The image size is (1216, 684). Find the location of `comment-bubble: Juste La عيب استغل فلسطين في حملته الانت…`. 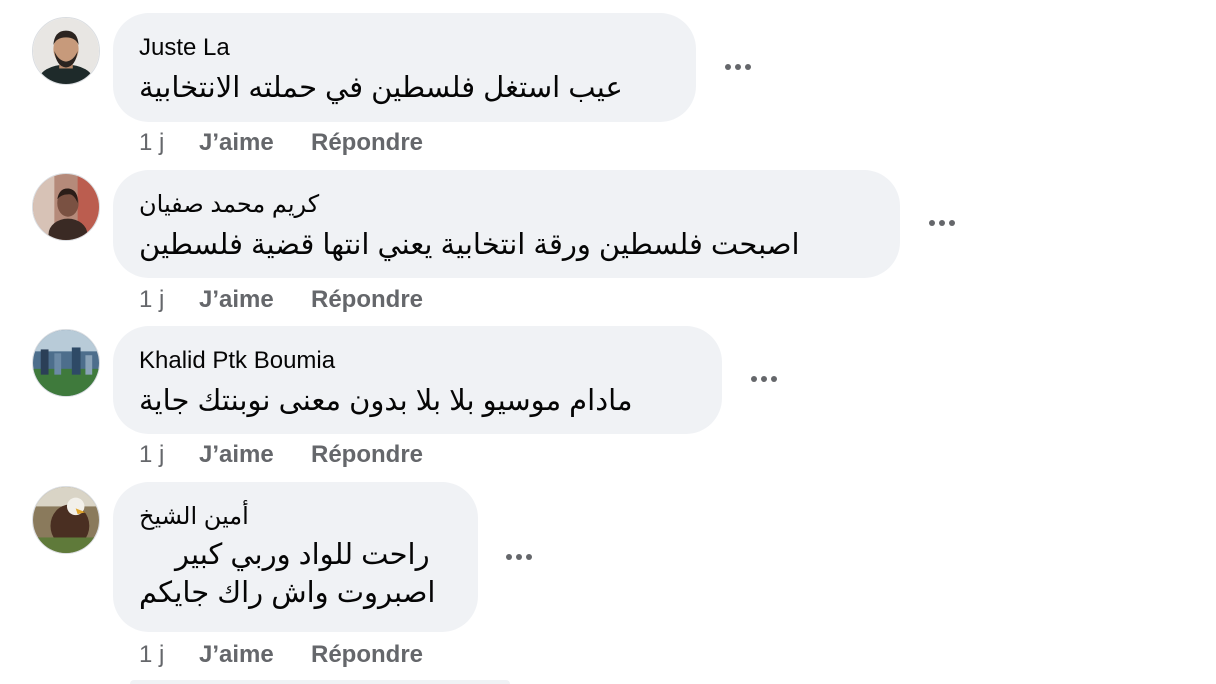

comment-bubble: Juste La عيب استغل فلسطين في حملته الانت… is located at coordinates (404, 67).